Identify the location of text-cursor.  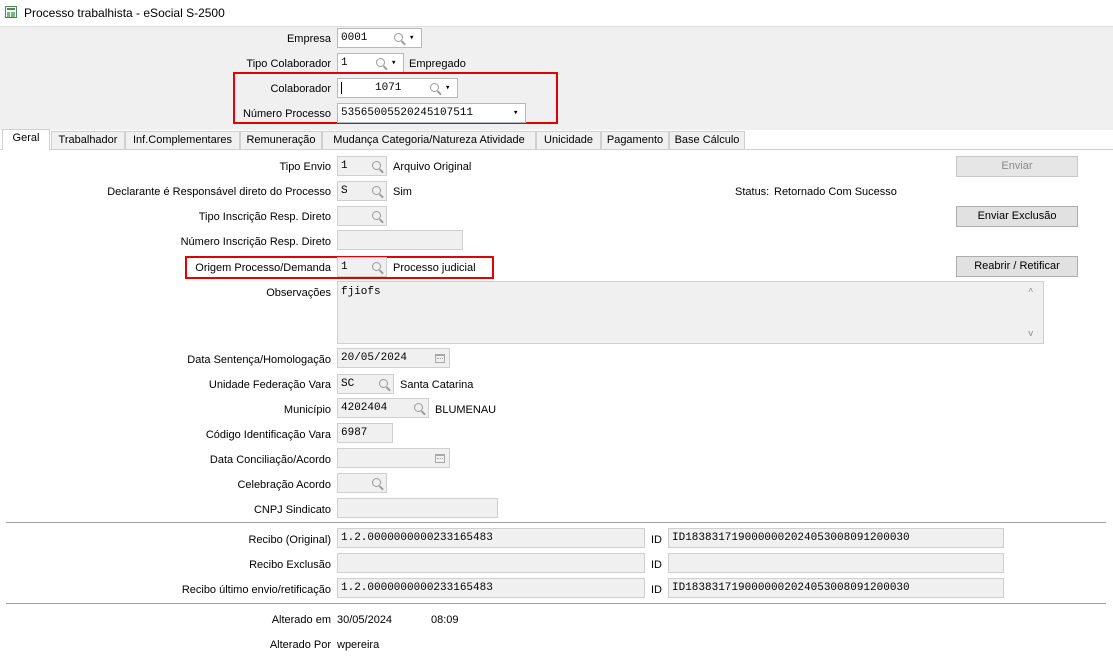
(341, 88).